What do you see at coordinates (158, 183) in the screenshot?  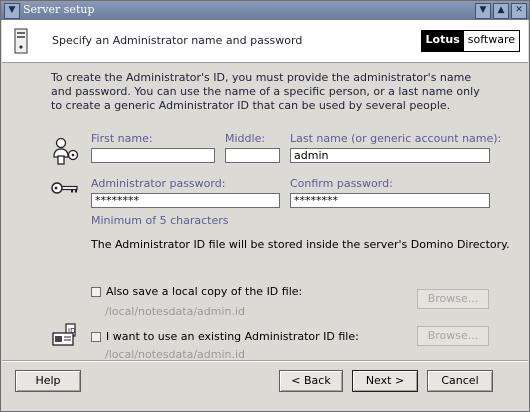 I see `admin-password-label: Administrator password:` at bounding box center [158, 183].